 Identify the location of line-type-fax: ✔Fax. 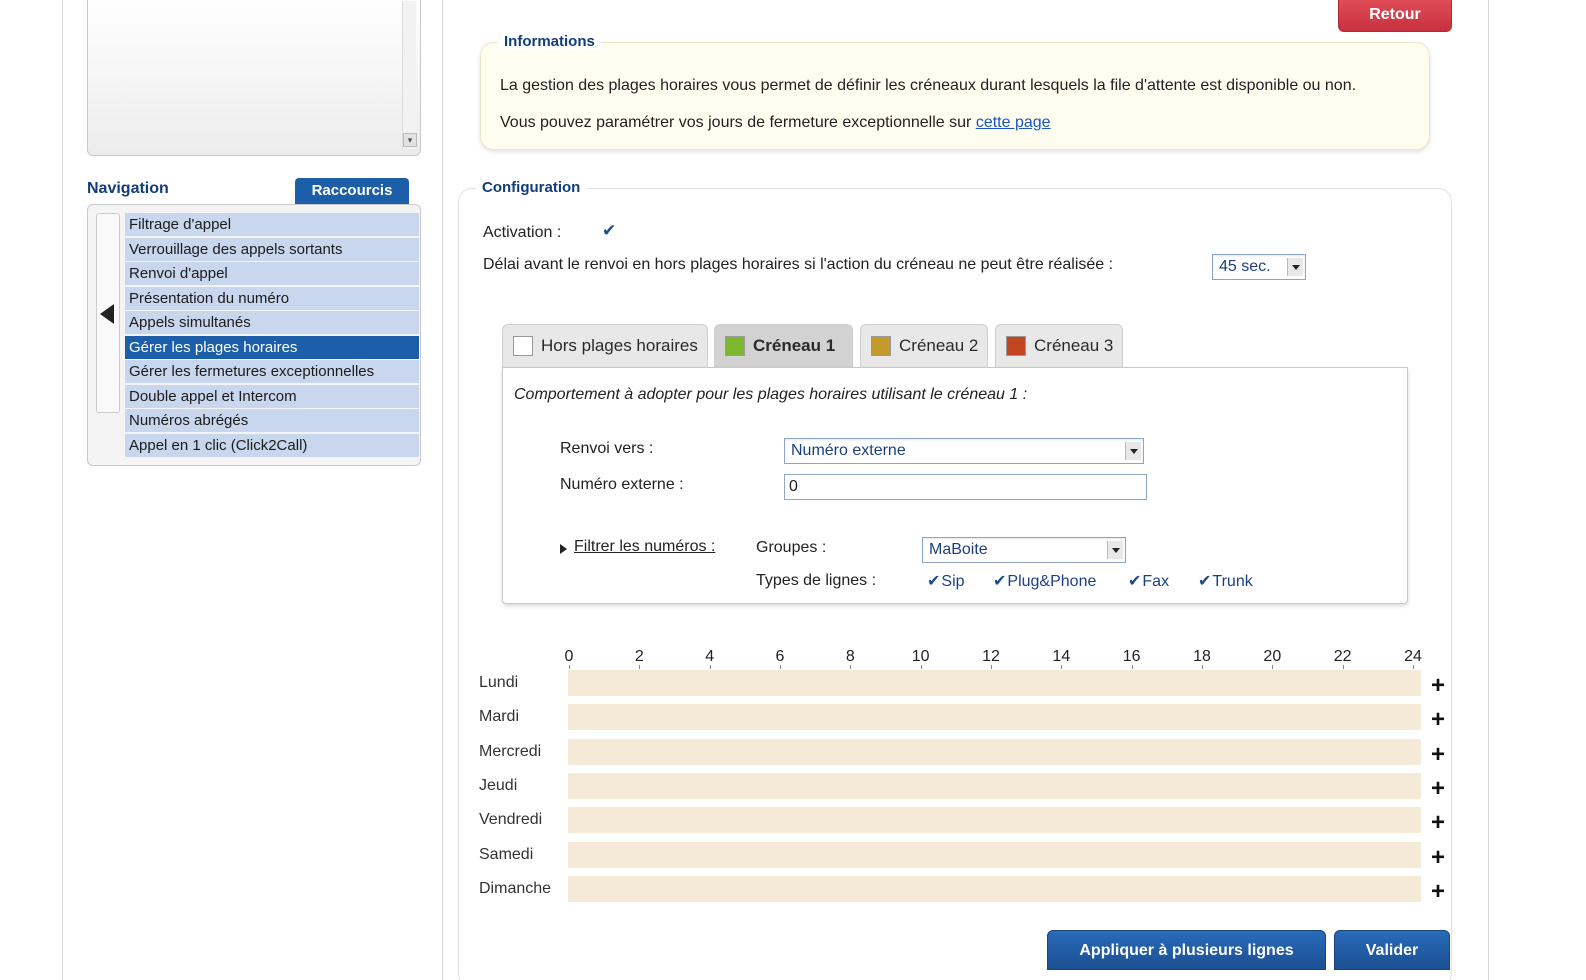
(1148, 581).